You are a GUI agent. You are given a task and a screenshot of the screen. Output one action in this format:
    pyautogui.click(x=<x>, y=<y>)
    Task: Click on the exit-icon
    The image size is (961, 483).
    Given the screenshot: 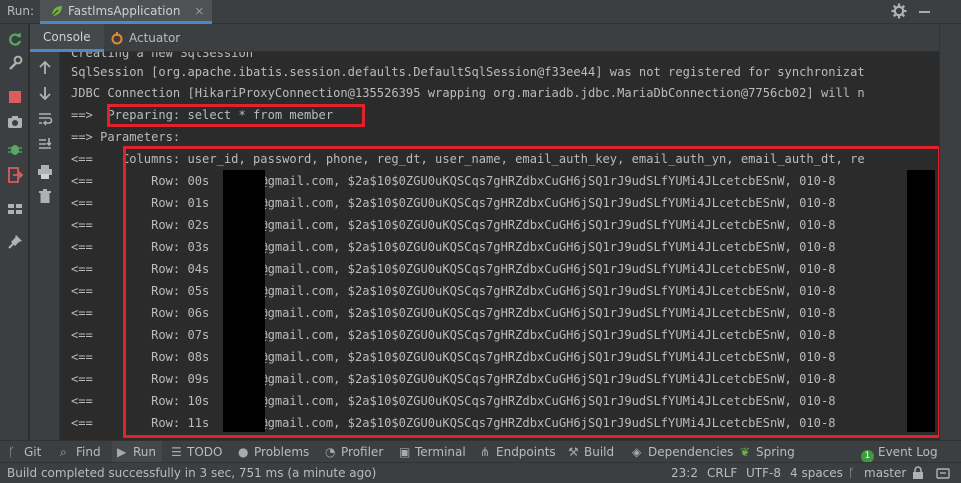 What is the action you would take?
    pyautogui.click(x=15, y=175)
    